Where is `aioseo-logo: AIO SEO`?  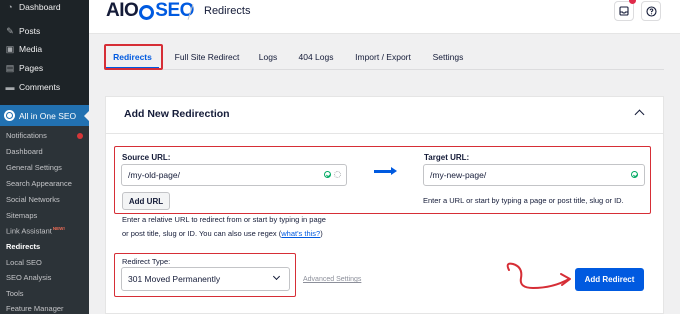
aioseo-logo: AIO SEO is located at coordinates (150, 10).